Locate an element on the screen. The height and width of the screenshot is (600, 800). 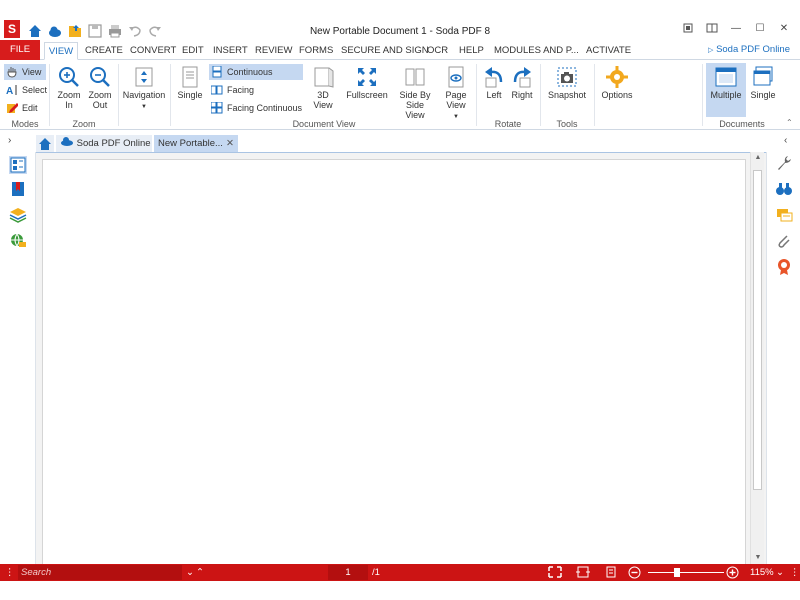
zoom-slider-track is located at coordinates (686, 572).